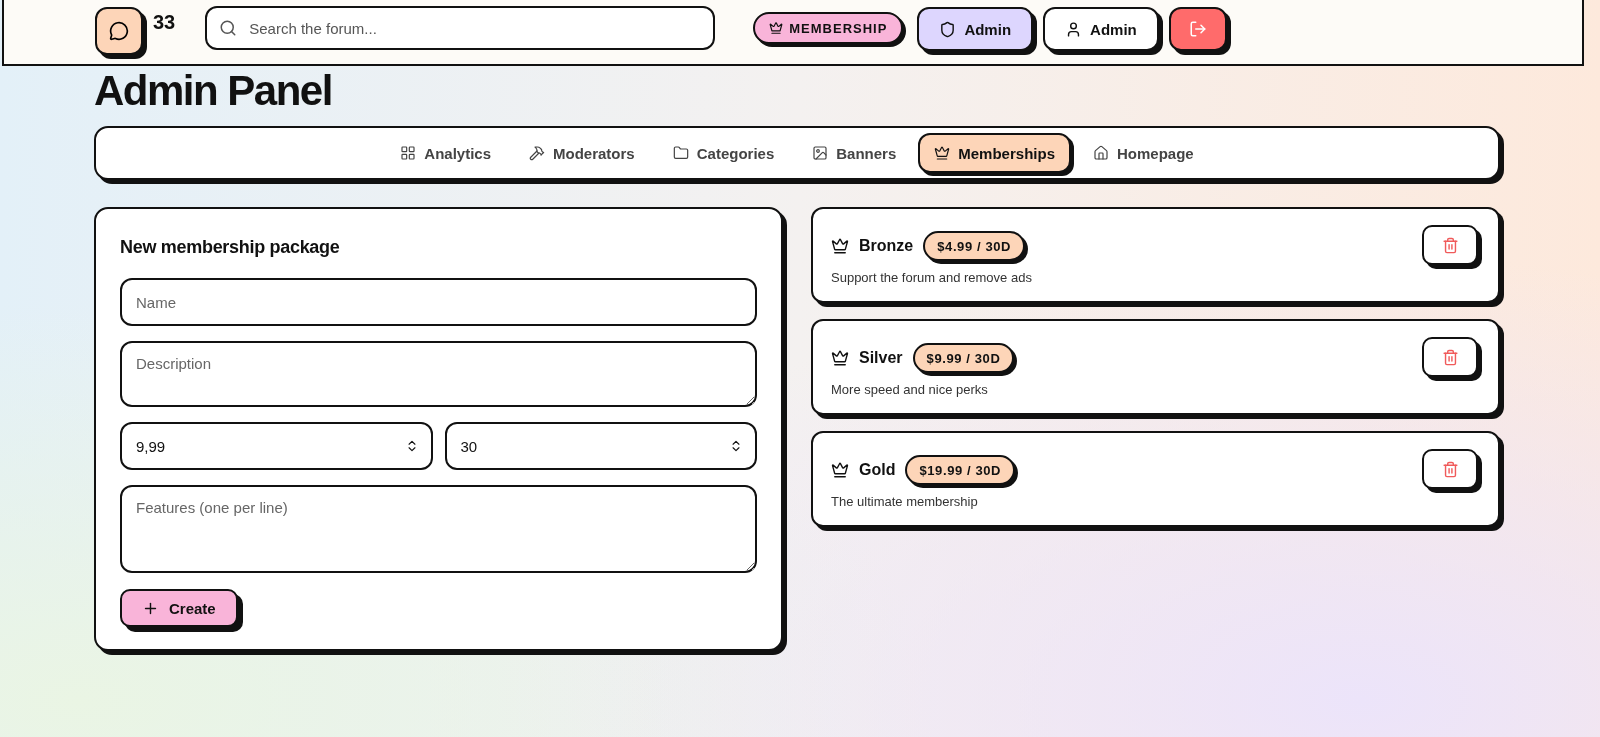  I want to click on price-tag: $9.99 / 30D, so click(963, 358).